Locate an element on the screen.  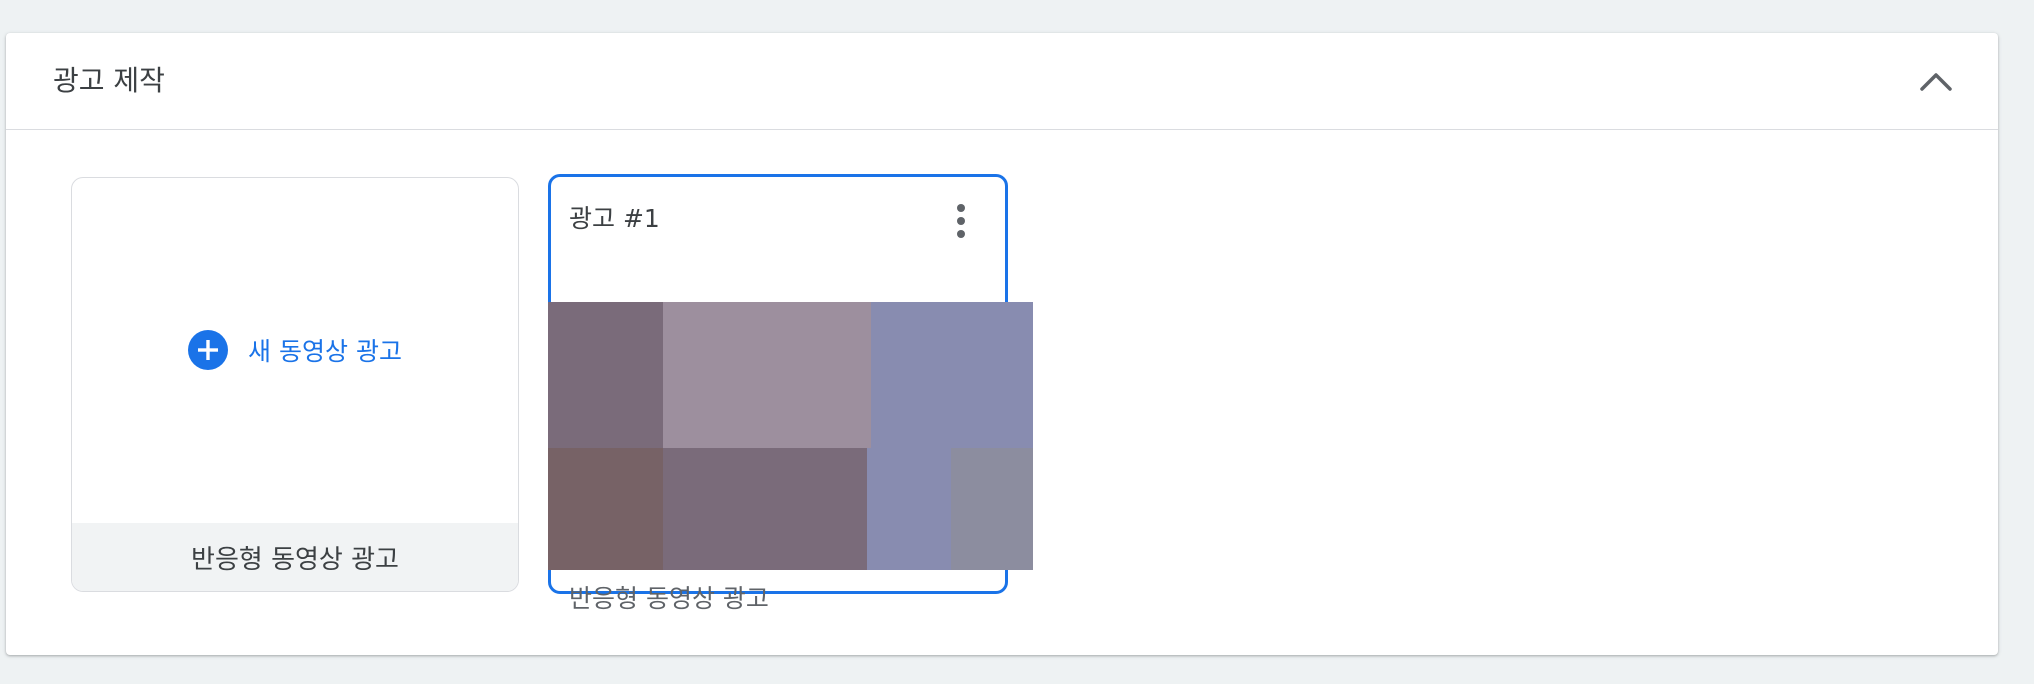
new-video-ad-label: 새 동영상 광고 is located at coordinates (325, 351).